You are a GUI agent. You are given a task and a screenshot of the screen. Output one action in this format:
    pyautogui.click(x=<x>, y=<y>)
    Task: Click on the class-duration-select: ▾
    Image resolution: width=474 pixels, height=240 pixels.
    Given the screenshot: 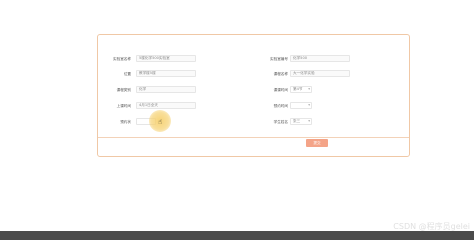 What is the action you would take?
    pyautogui.click(x=301, y=105)
    